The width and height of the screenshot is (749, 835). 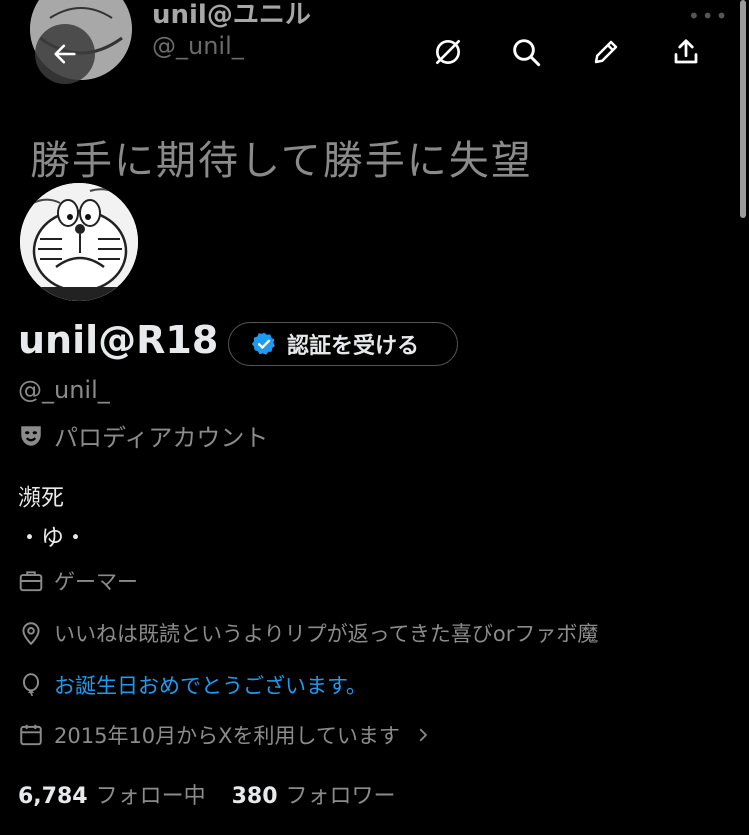 What do you see at coordinates (198, 46) in the screenshot?
I see `header-handle: @_unil_` at bounding box center [198, 46].